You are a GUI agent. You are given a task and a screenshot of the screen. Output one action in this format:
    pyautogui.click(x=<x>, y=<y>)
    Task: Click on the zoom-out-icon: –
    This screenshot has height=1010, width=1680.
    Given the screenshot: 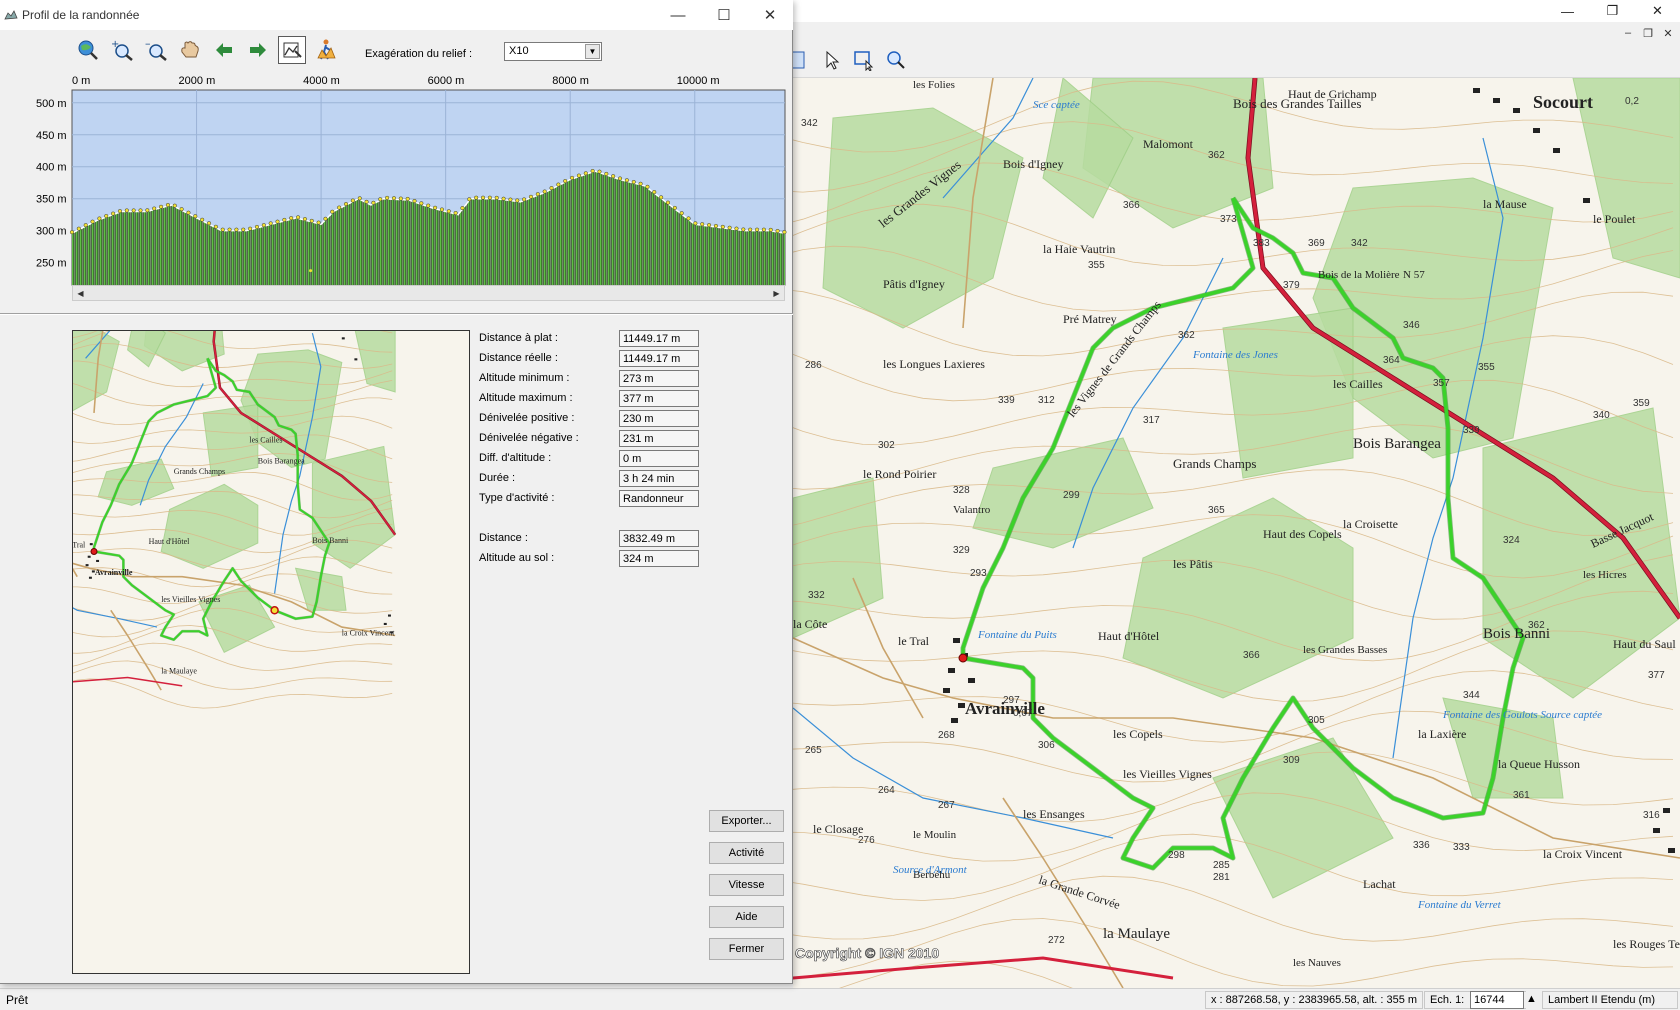 What is the action you would take?
    pyautogui.click(x=156, y=50)
    